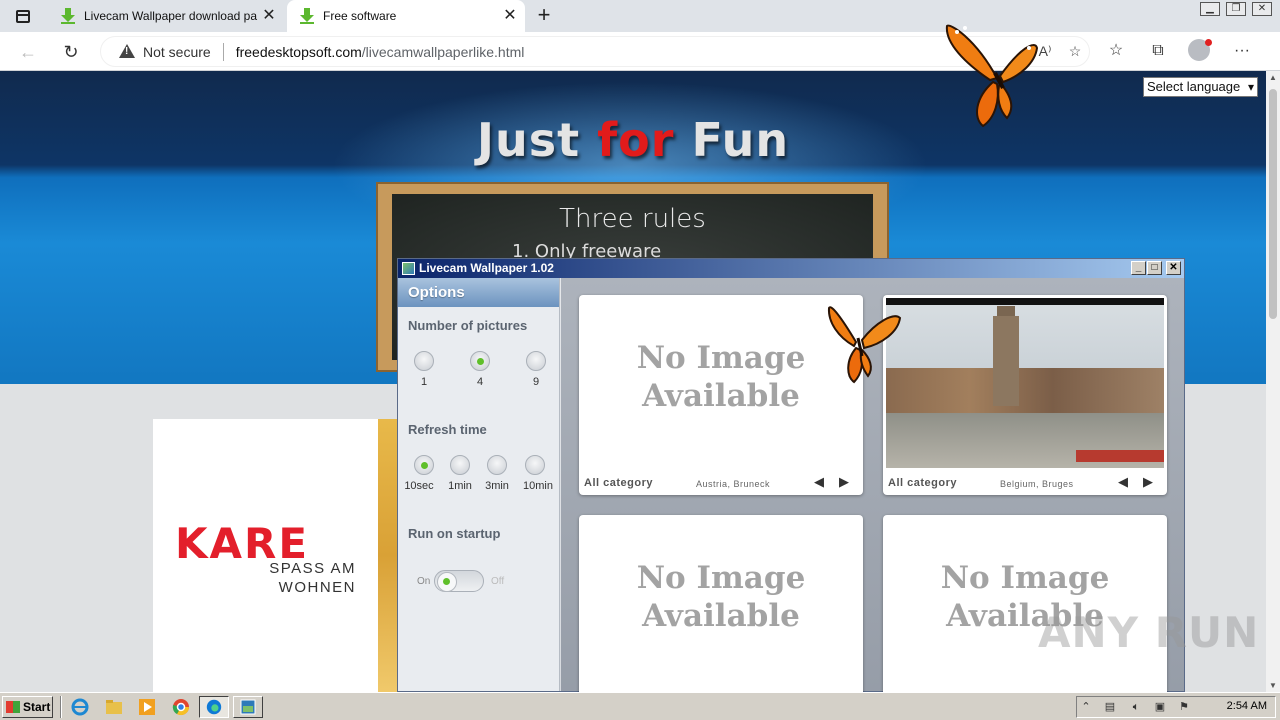  Describe the element at coordinates (1116, 51) in the screenshot. I see `favorites-icon: ☆` at that location.